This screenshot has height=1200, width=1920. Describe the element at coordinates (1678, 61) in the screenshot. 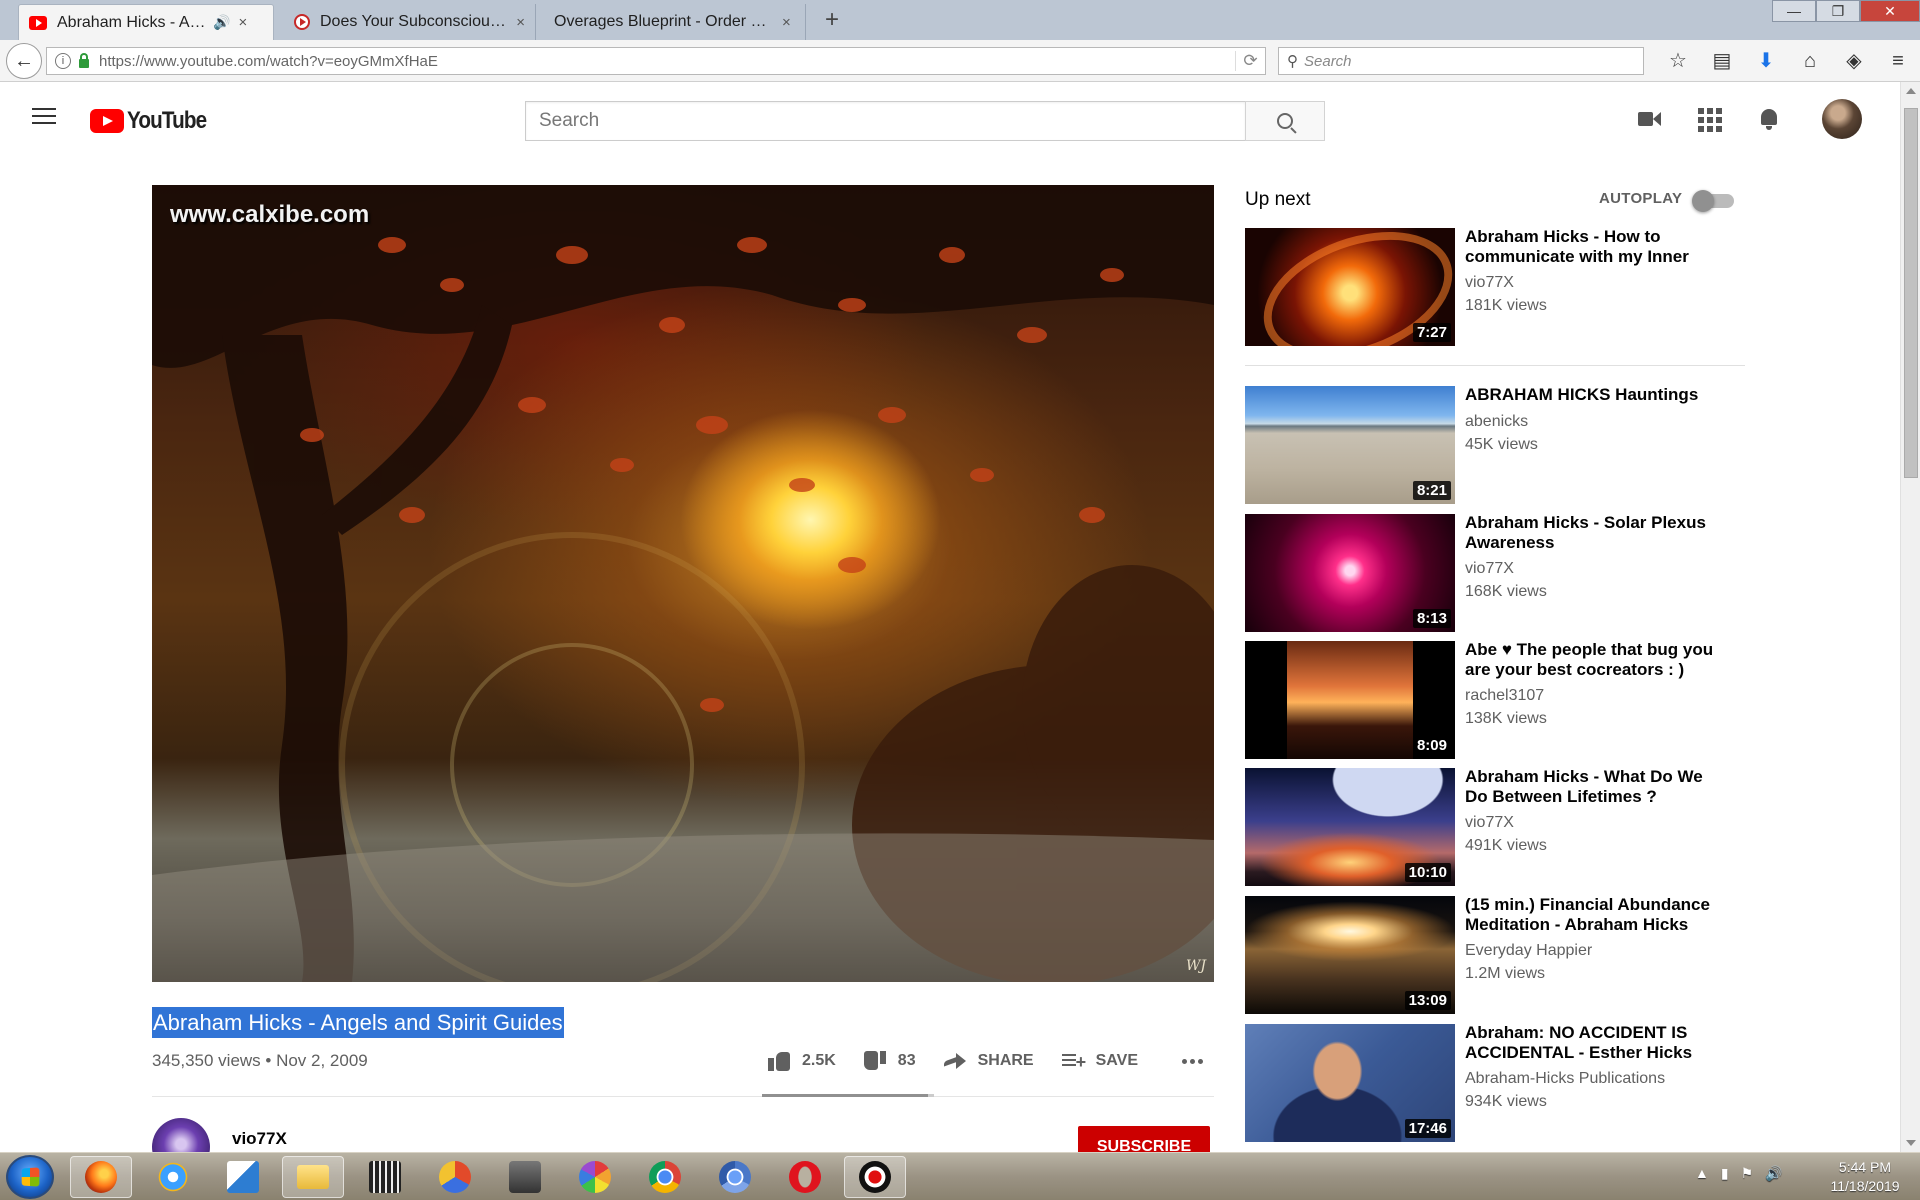

I see `bookmark-star-icon: ☆` at that location.